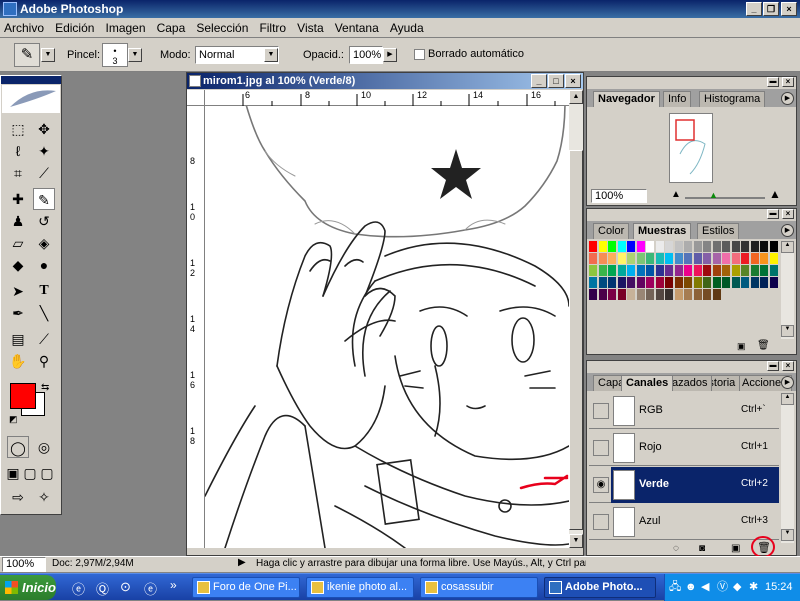 This screenshot has height=601, width=800. Describe the element at coordinates (787, 98) in the screenshot. I see `navigator-menu-button: ▶` at that location.